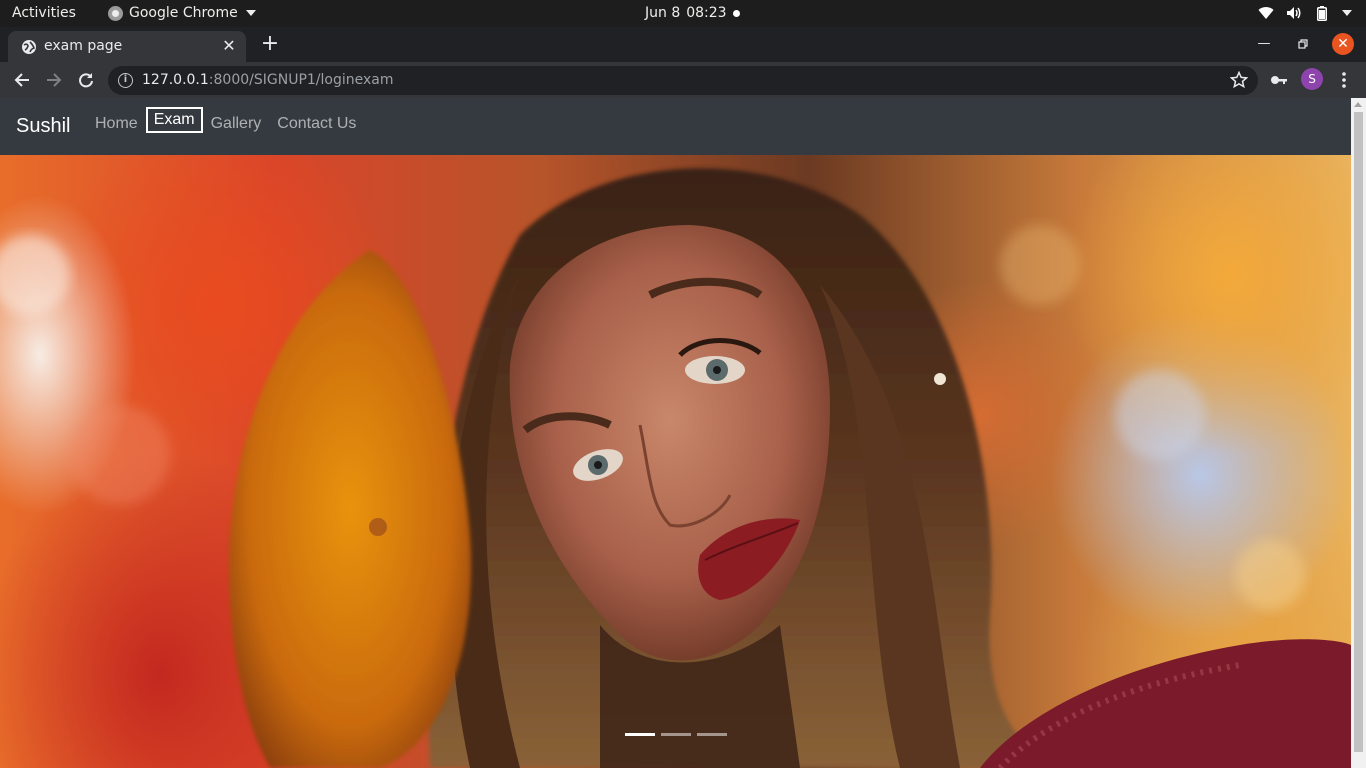 The width and height of the screenshot is (1366, 768). I want to click on clock-date: Jun 8, so click(663, 13).